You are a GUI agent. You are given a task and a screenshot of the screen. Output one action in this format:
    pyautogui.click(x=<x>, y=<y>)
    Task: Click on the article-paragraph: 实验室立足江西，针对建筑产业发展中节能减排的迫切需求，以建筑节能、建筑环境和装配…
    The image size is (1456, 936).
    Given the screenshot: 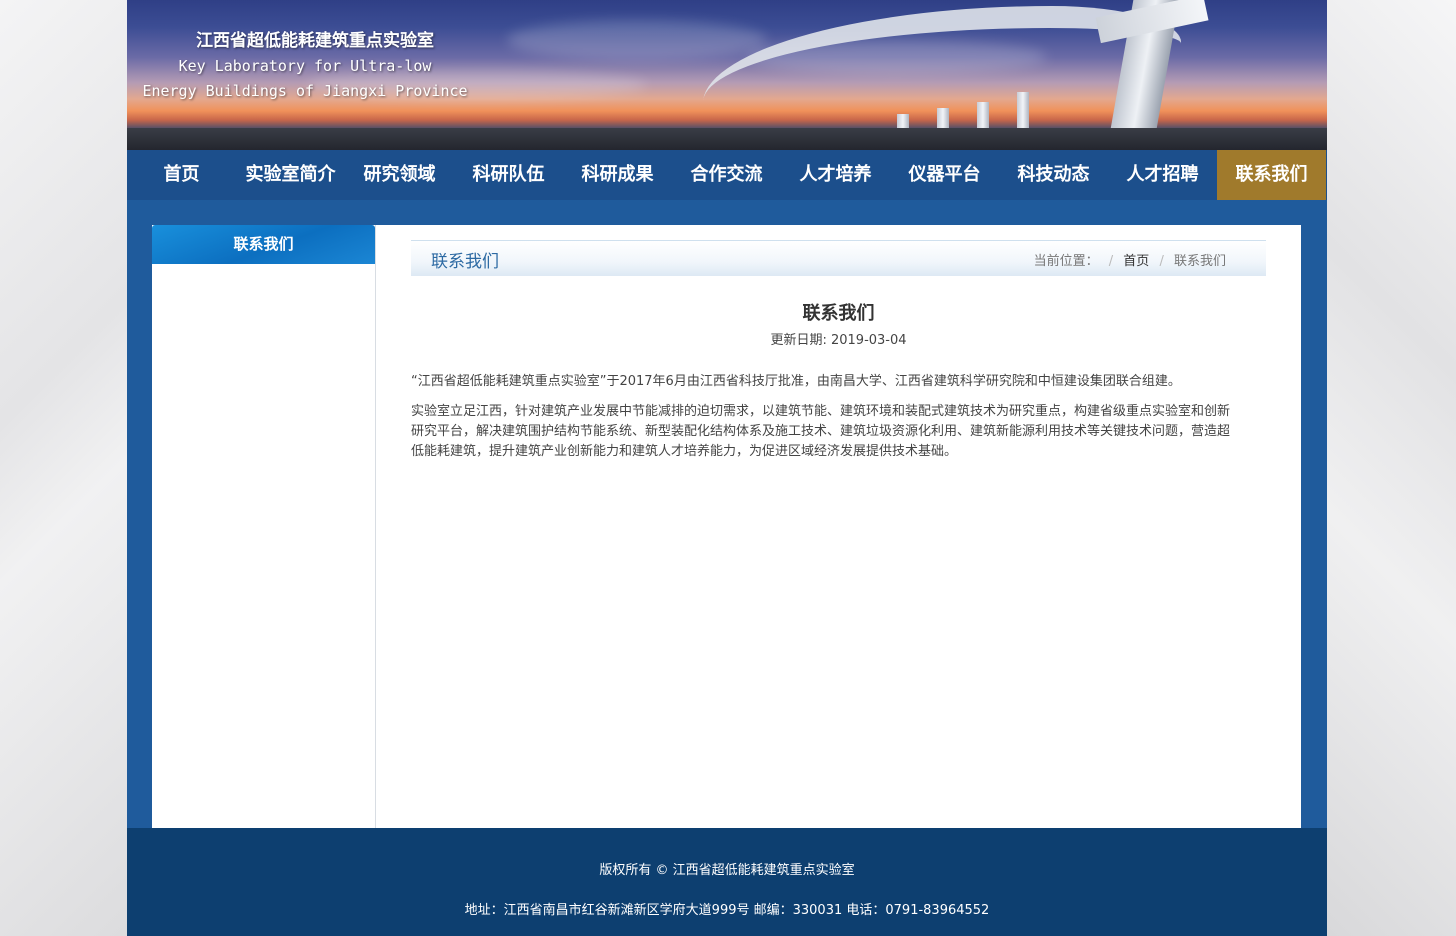 What is the action you would take?
    pyautogui.click(x=821, y=431)
    